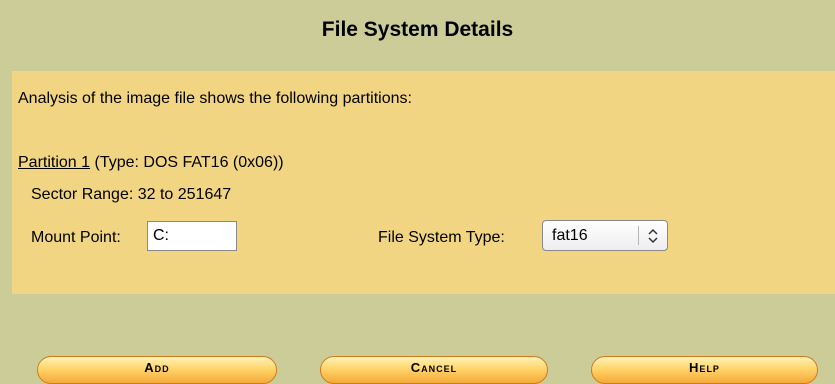 The width and height of the screenshot is (835, 384). I want to click on partition-heading: Partition 1 (Type: DOS FAT16 (0x06)), so click(151, 163).